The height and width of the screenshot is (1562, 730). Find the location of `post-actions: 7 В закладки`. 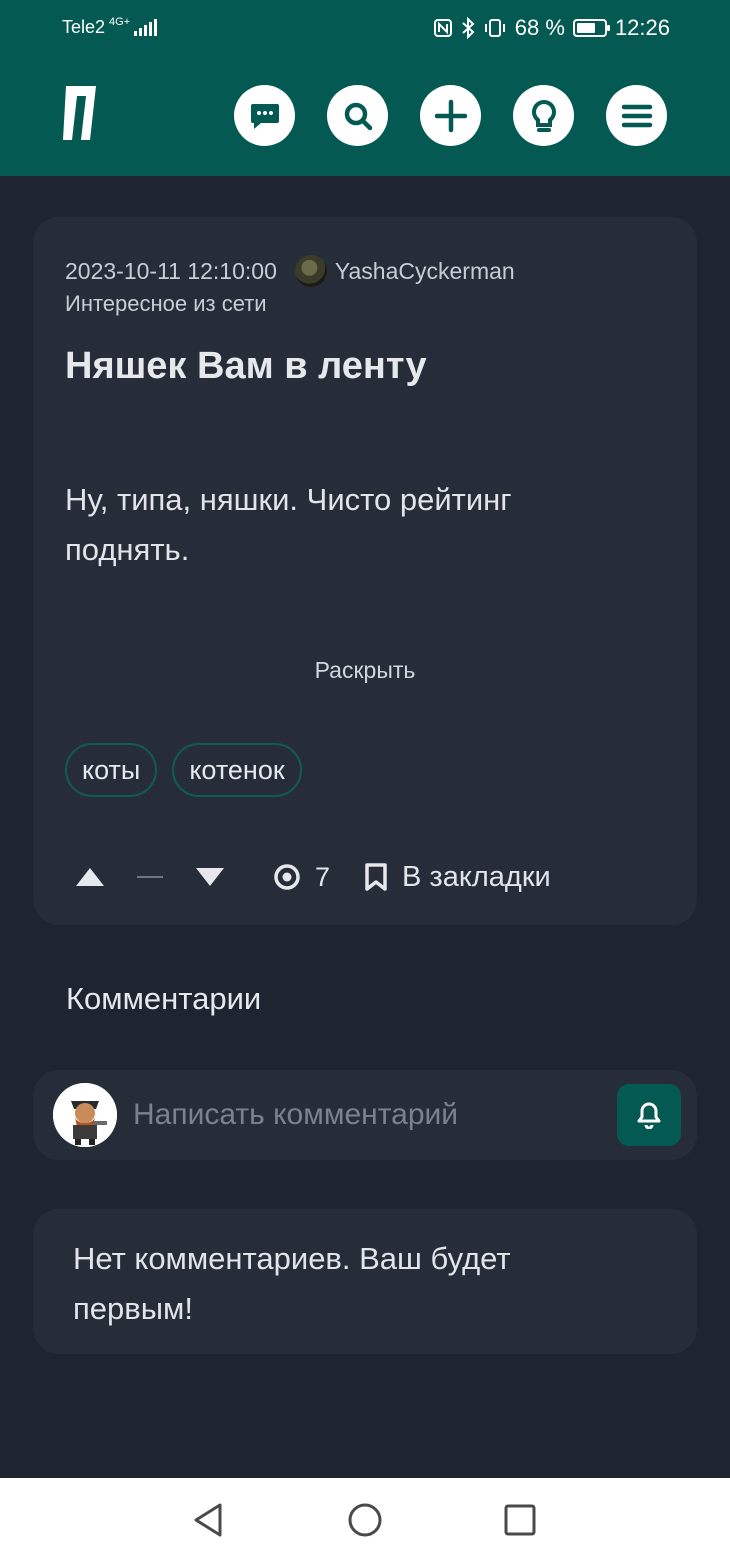

post-actions: 7 В закладки is located at coordinates (312, 877).